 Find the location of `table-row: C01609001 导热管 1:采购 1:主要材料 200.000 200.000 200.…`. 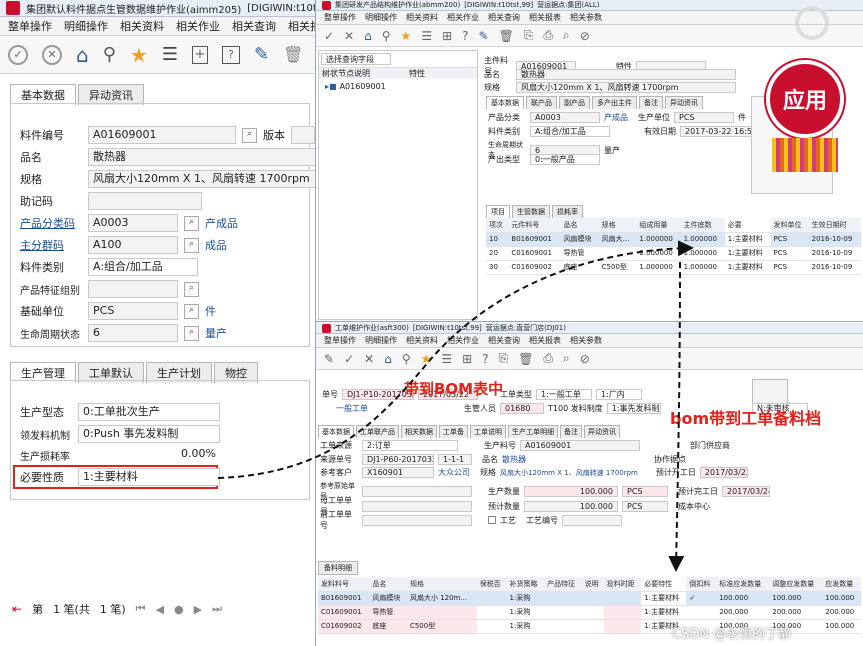

table-row: C01609001 导热管 1:采购 1:主要材料 200.000 200.000 200.… is located at coordinates (589, 612).